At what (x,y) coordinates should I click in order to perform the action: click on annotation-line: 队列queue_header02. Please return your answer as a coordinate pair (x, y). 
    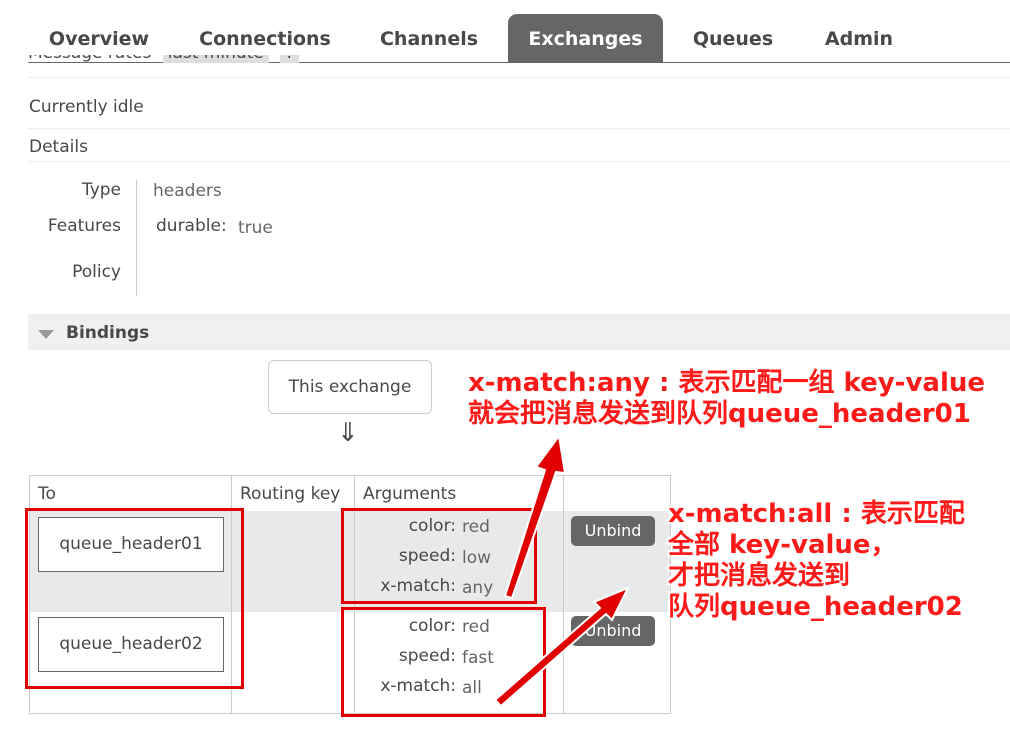
    Looking at the image, I should click on (815, 607).